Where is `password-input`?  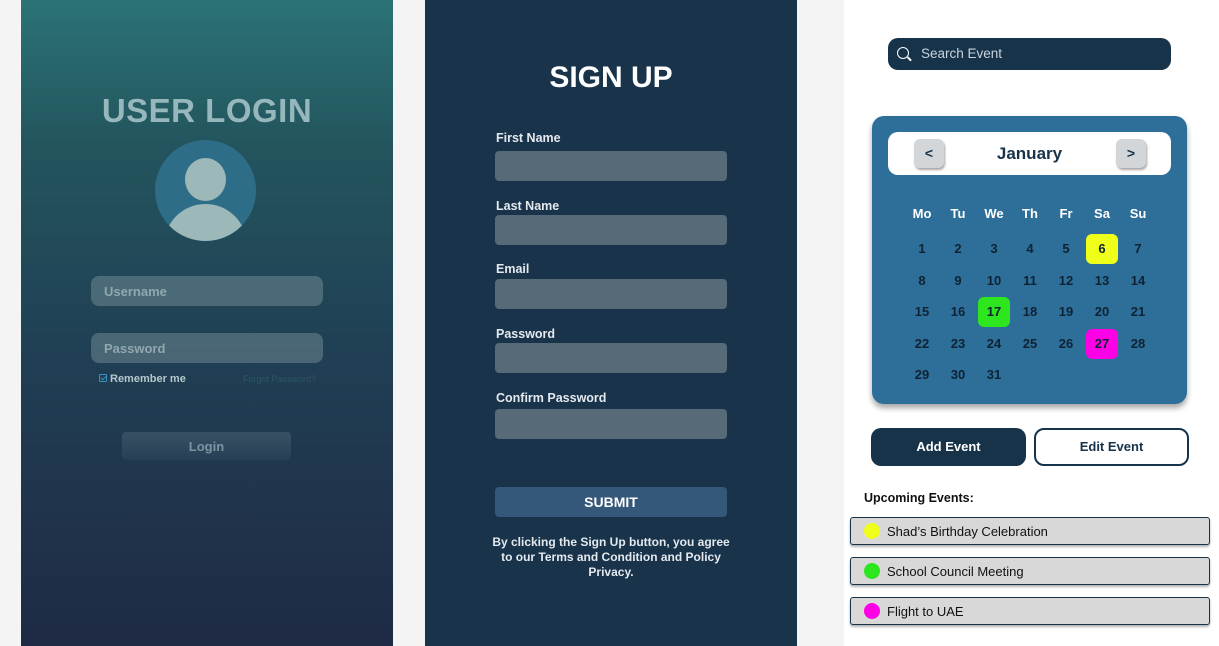 password-input is located at coordinates (611, 358).